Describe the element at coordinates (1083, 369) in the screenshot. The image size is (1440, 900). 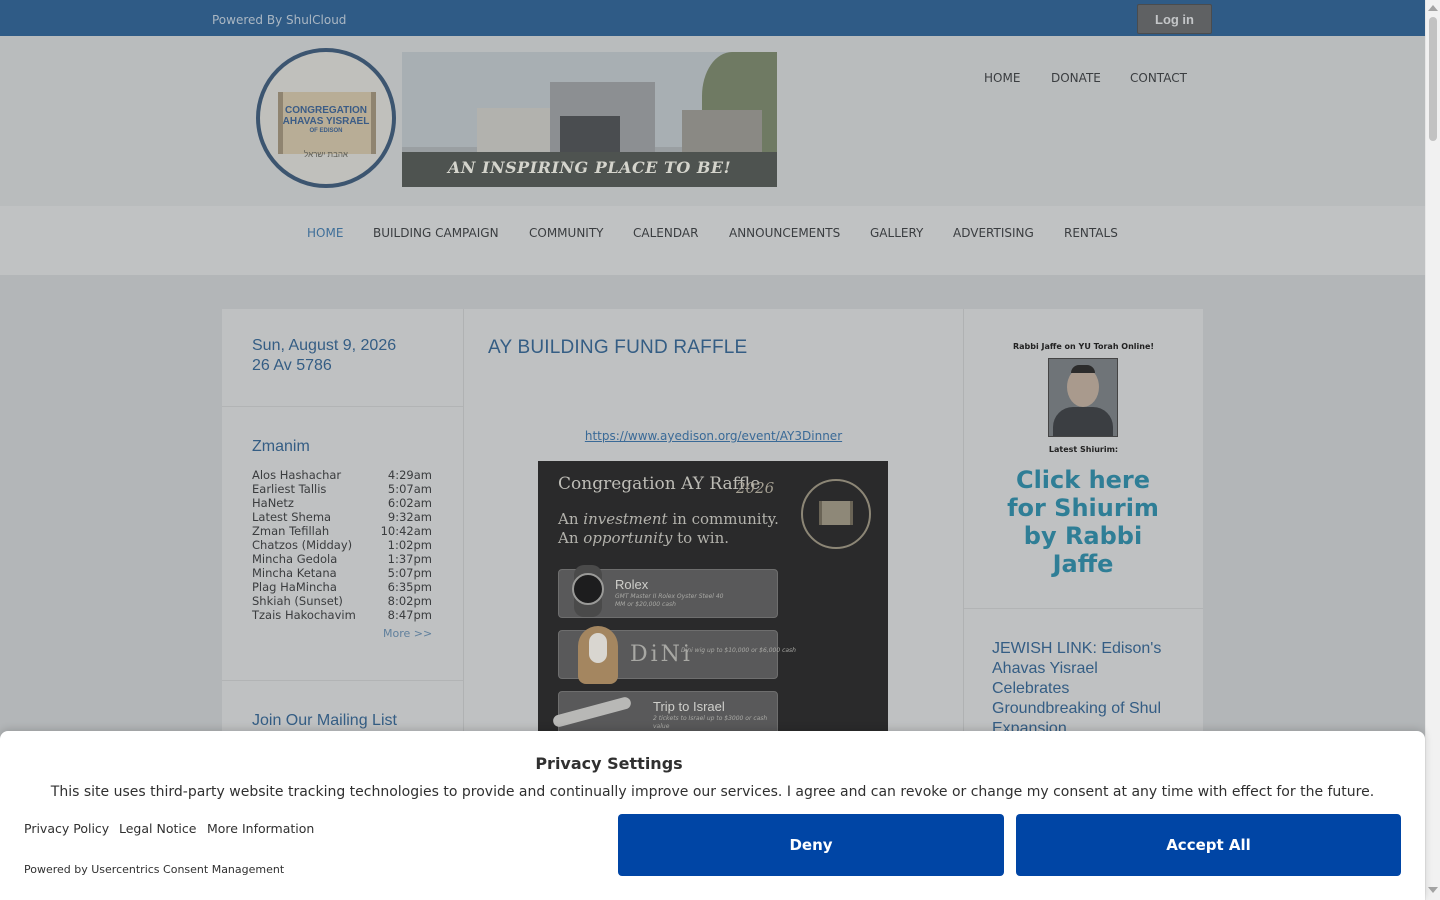
I see `kippah-icon` at that location.